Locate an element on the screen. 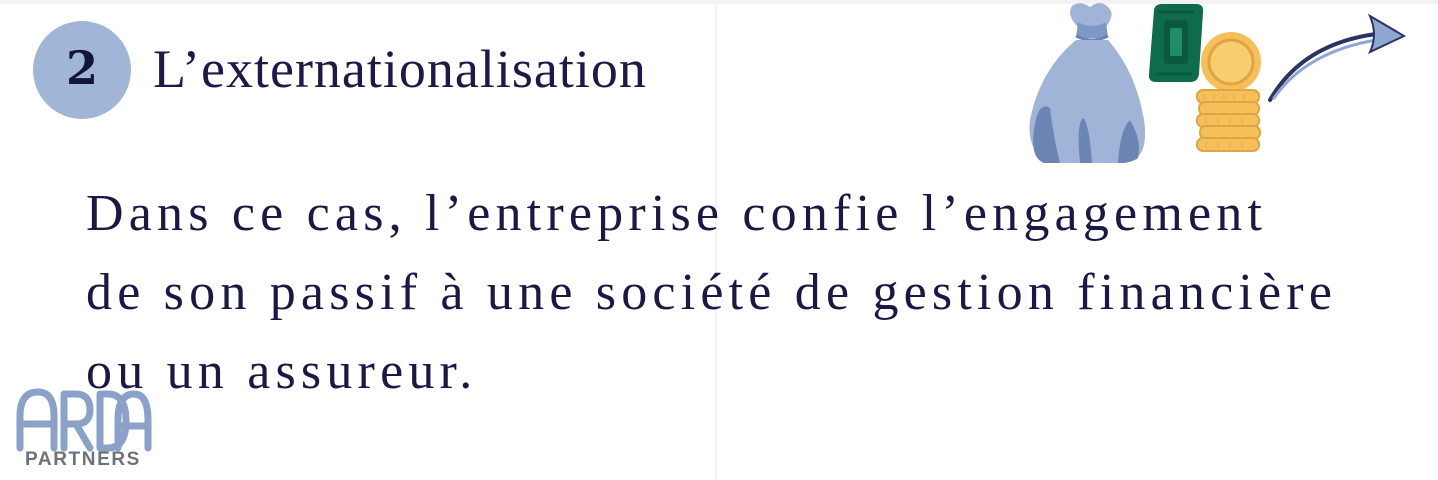 This screenshot has width=1438, height=480. step-number: 2 is located at coordinates (81, 68).